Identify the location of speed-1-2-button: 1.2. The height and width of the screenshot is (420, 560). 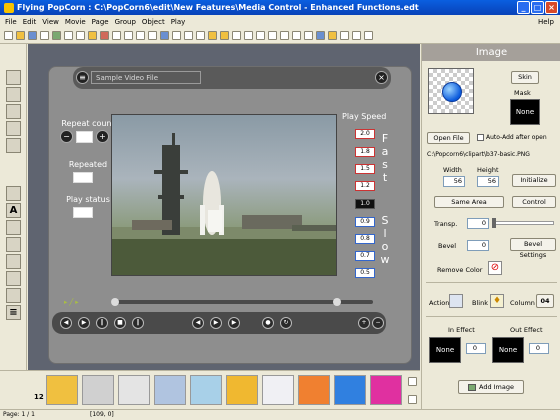
(365, 186).